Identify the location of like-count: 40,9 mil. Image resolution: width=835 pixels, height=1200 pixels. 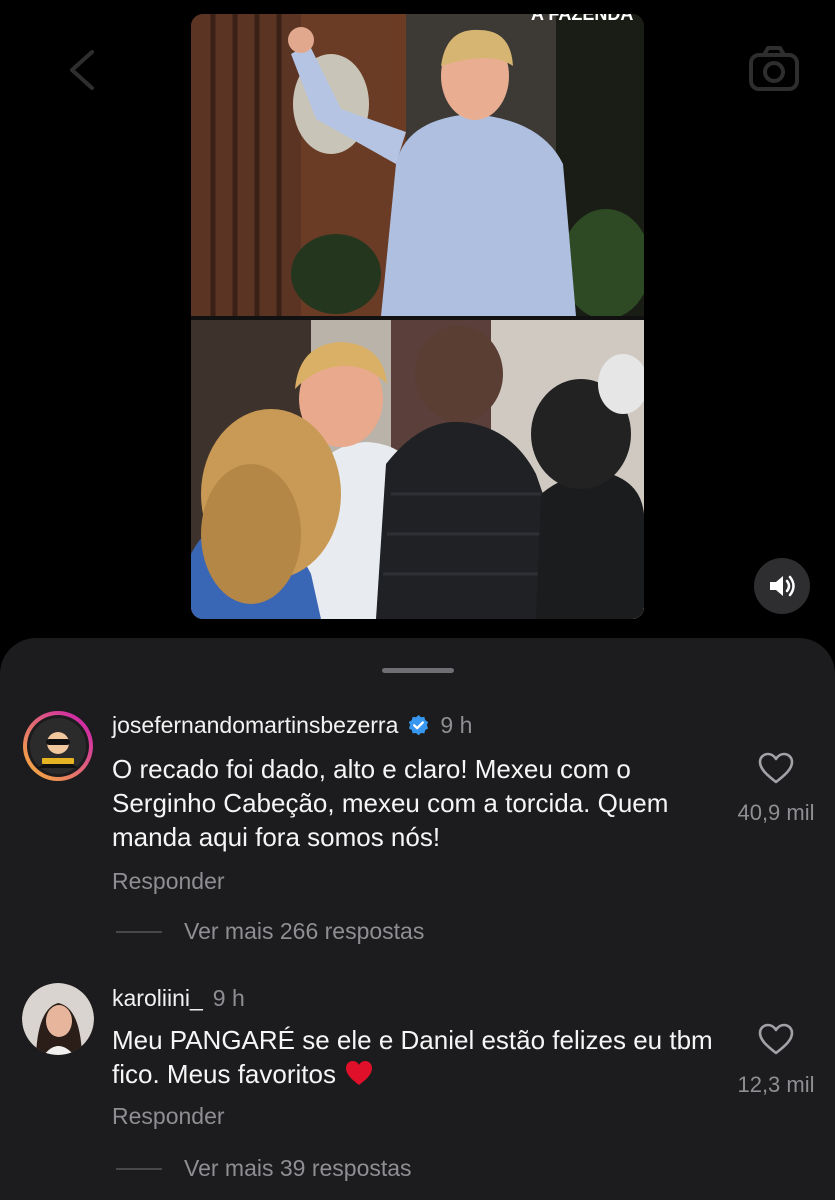
(776, 812).